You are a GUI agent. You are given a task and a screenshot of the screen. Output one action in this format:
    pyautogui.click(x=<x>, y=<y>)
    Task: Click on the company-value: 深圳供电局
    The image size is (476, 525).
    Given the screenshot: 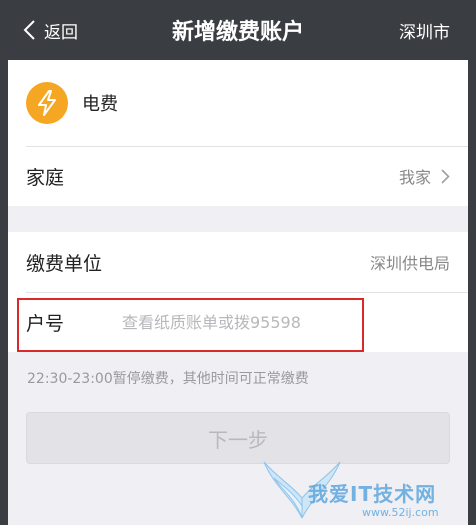 What is the action you would take?
    pyautogui.click(x=409, y=263)
    